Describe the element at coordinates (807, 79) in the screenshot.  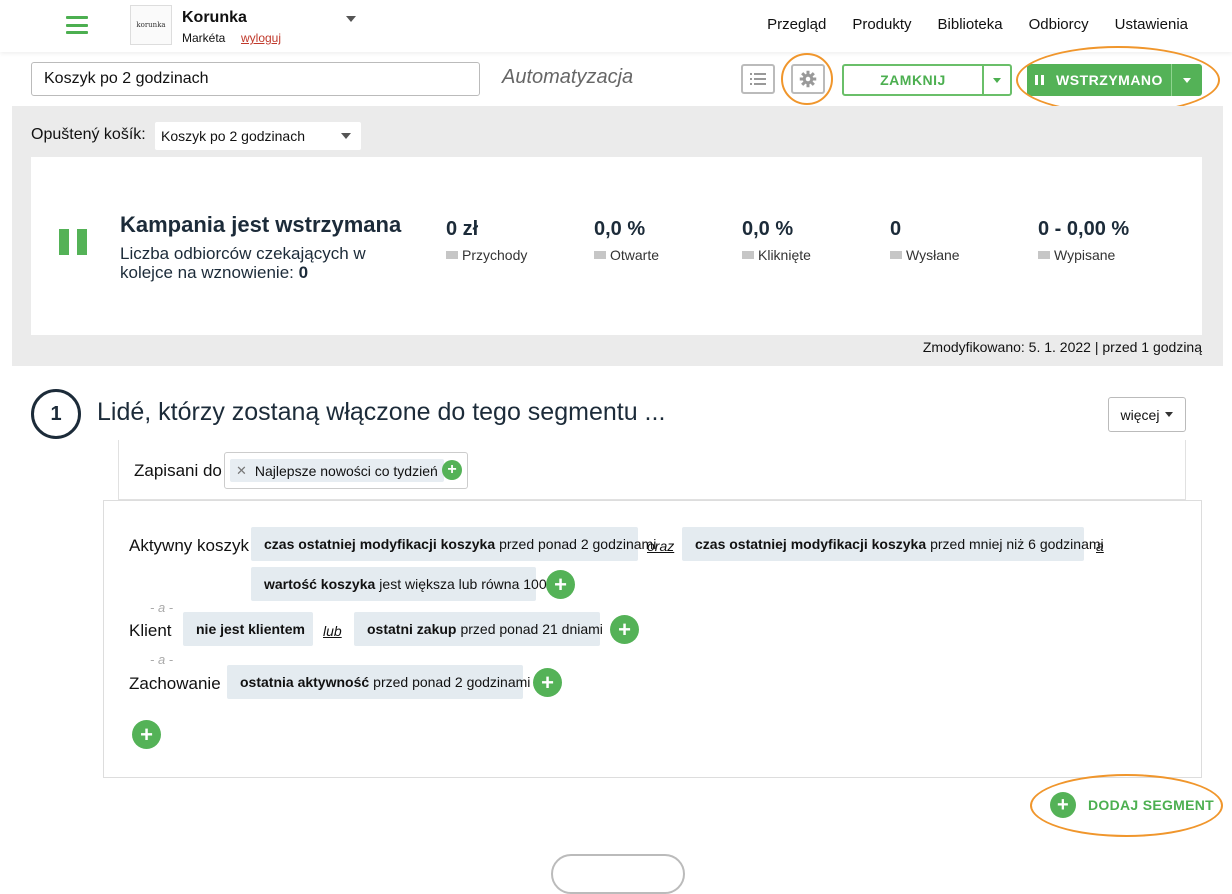
I see `gear-highlight-ring` at that location.